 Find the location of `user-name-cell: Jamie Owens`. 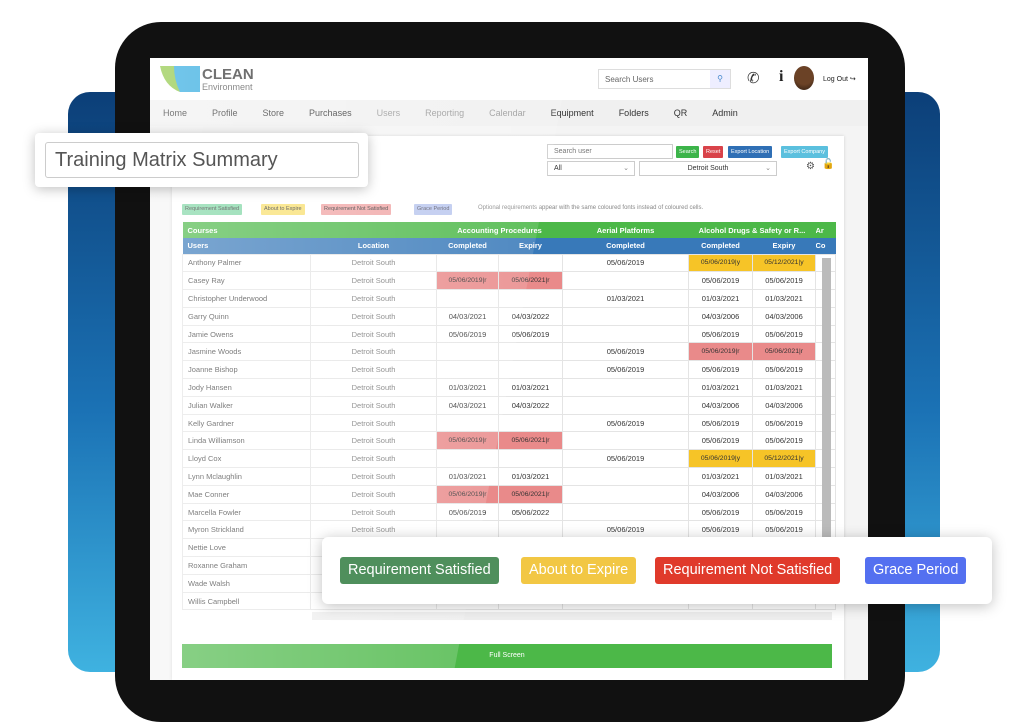

user-name-cell: Jamie Owens is located at coordinates (246, 334).